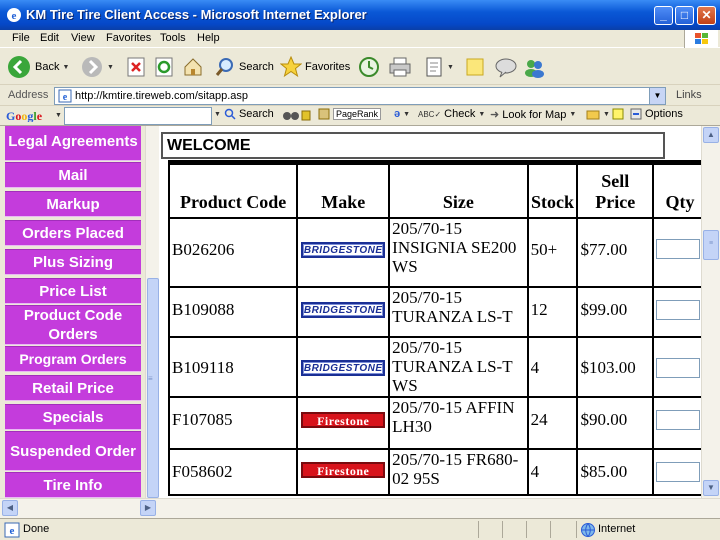 The image size is (720, 540). What do you see at coordinates (173, 38) in the screenshot?
I see `menu-tools: Tools` at bounding box center [173, 38].